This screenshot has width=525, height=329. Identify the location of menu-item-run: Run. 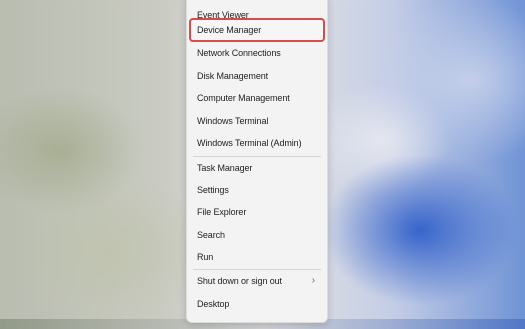
(257, 257).